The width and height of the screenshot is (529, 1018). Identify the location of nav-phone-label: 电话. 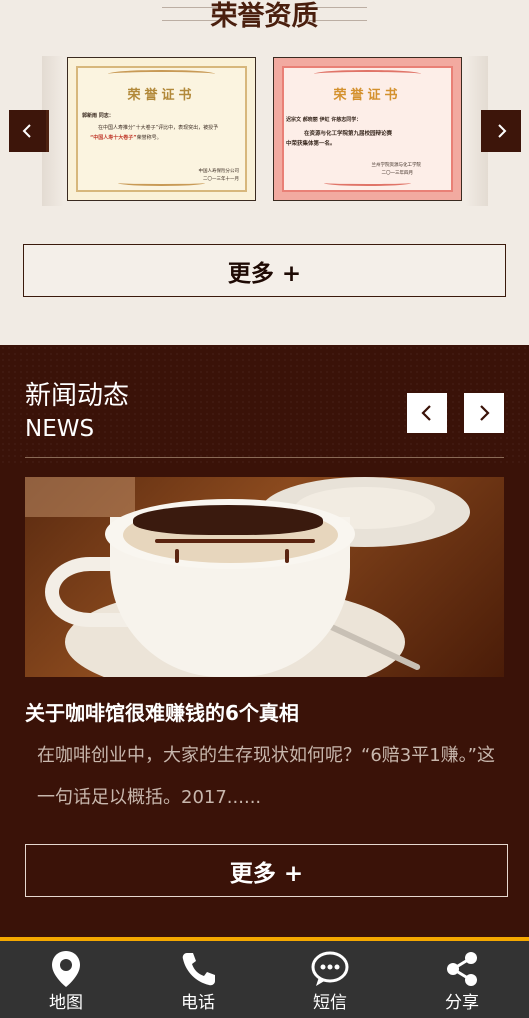
(198, 1003).